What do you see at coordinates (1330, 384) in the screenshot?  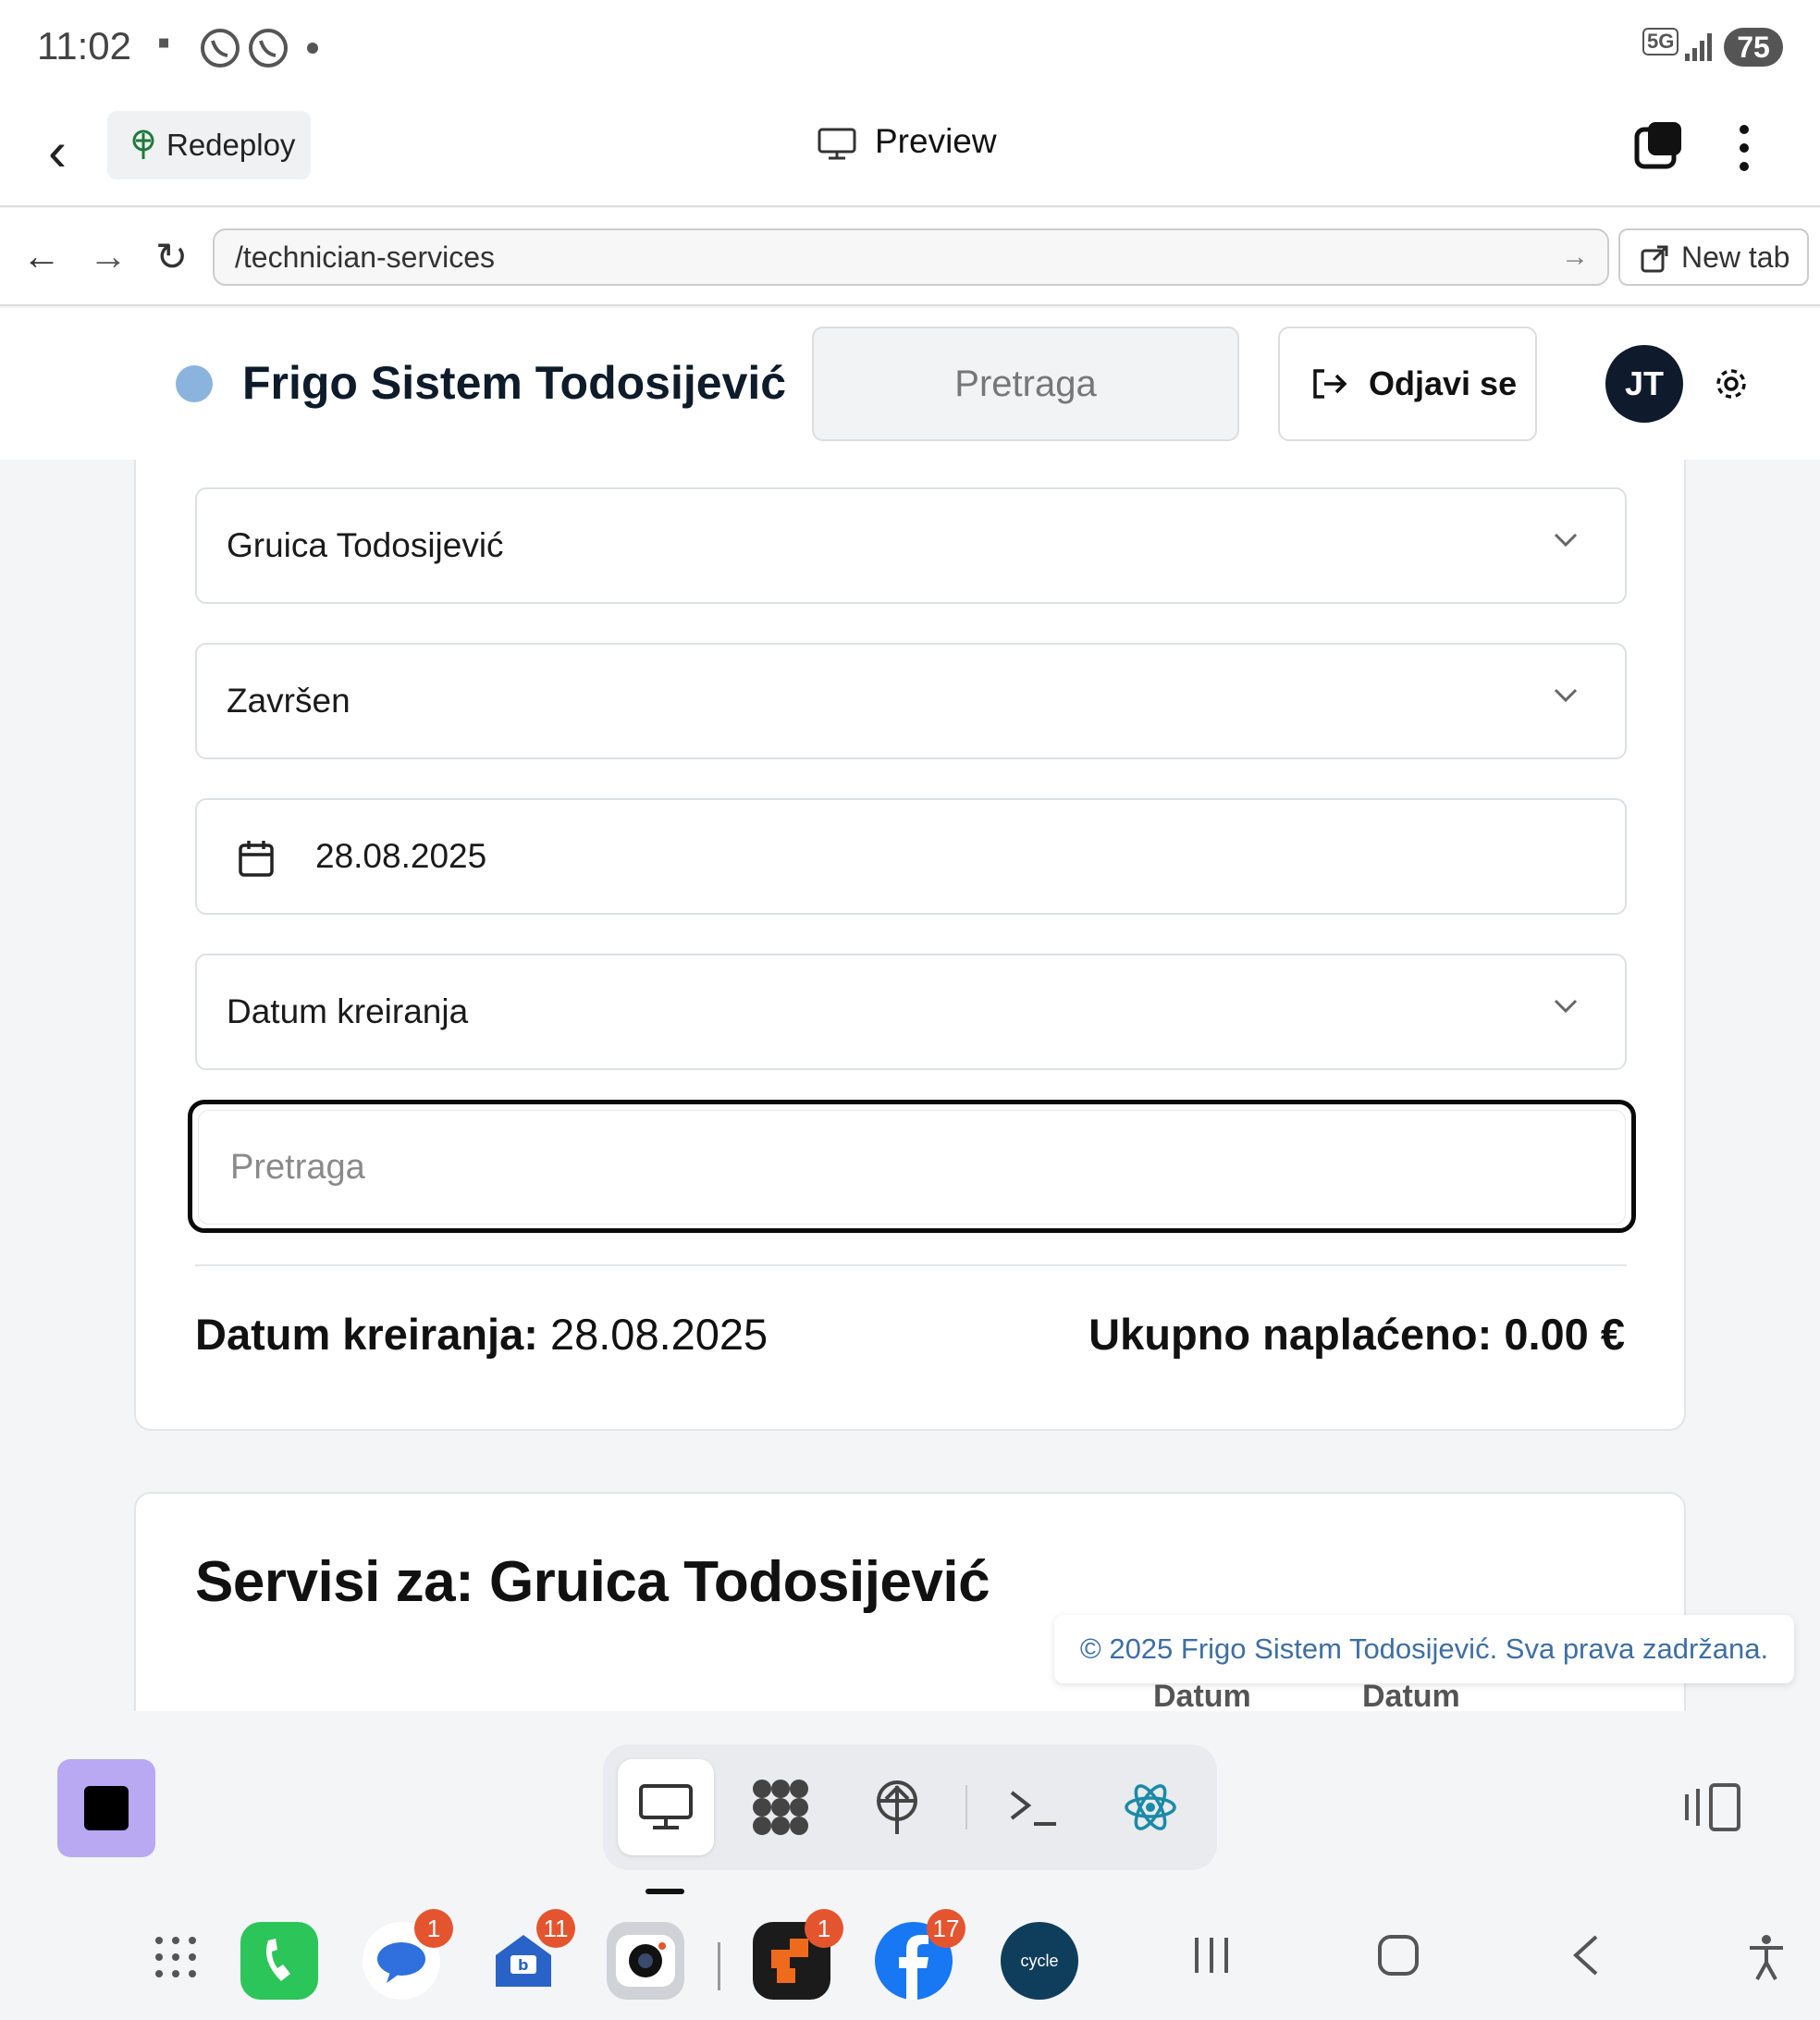 I see `logout-icon` at bounding box center [1330, 384].